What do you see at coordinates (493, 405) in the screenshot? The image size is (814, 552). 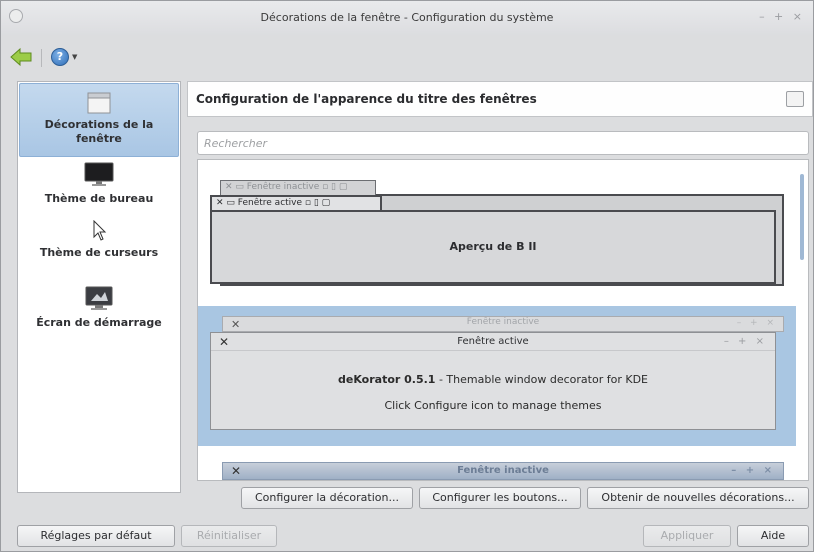 I see `plugin-hint: Click Configure icon to manage themes` at bounding box center [493, 405].